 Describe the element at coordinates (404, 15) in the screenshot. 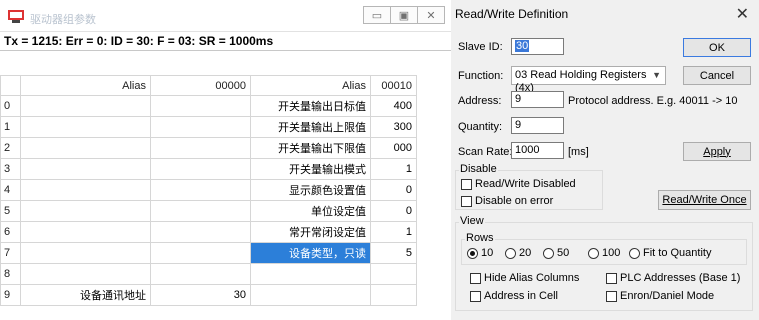

I see `restore-icon: ▣` at that location.